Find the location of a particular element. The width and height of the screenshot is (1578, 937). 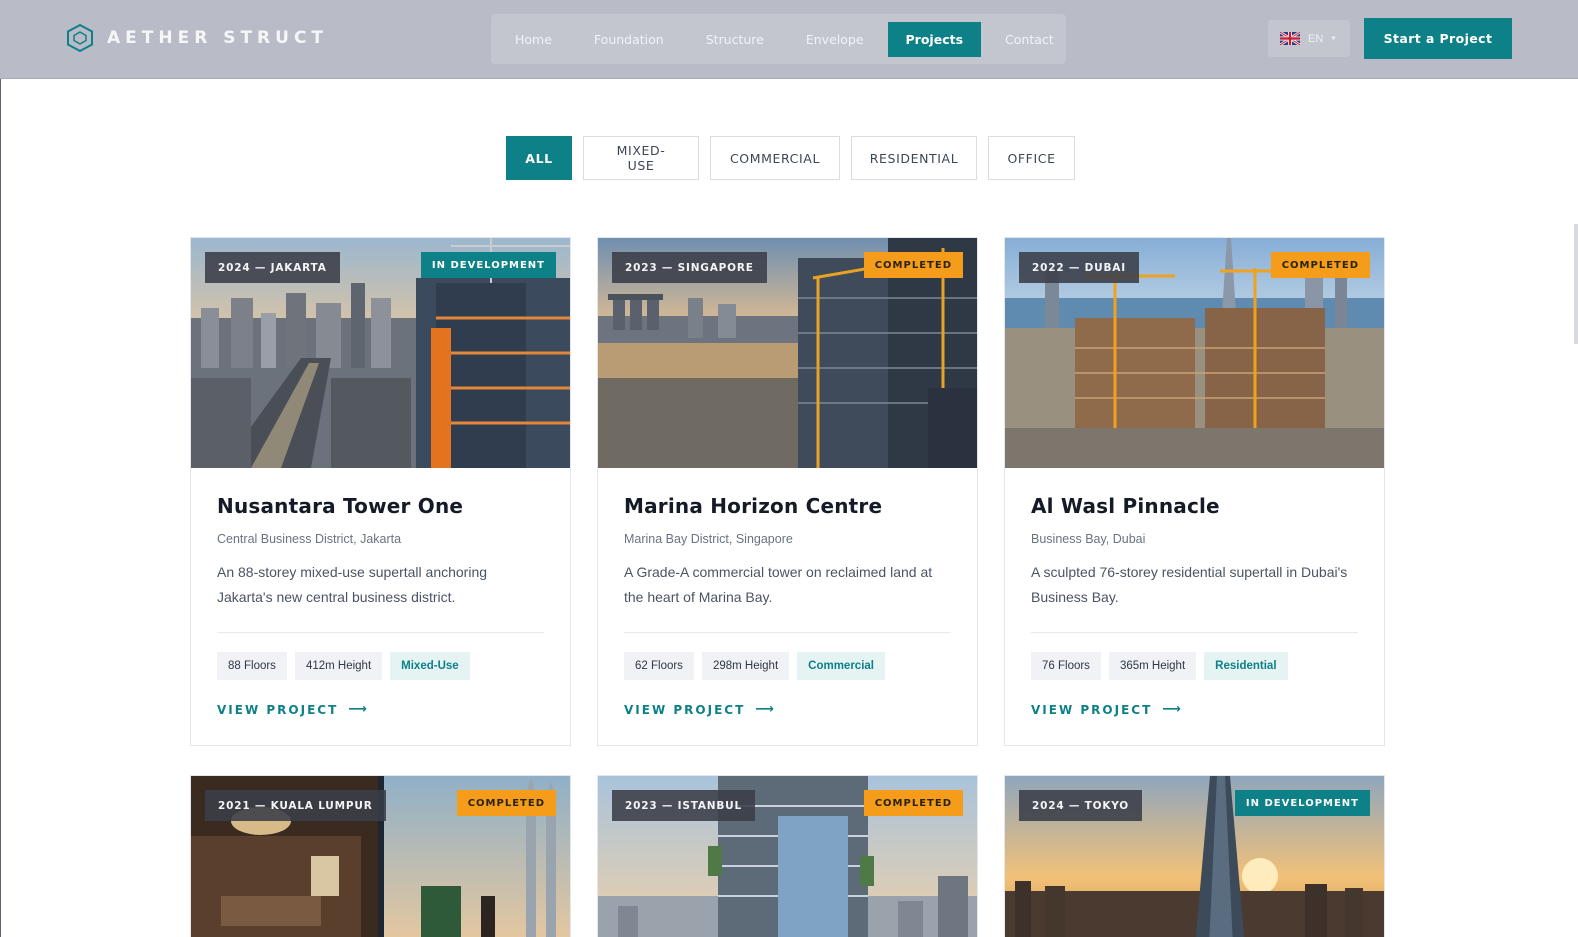

height-chip: 298m Height is located at coordinates (745, 666).